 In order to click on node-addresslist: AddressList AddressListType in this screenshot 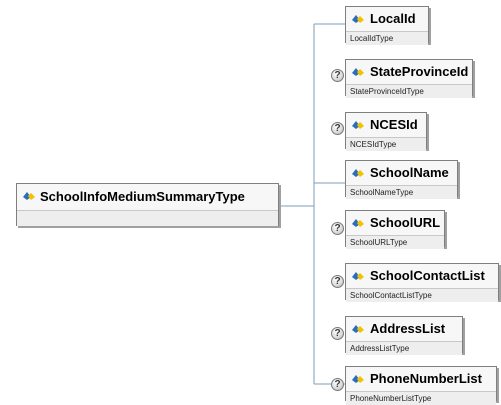, I will do `click(404, 335)`.